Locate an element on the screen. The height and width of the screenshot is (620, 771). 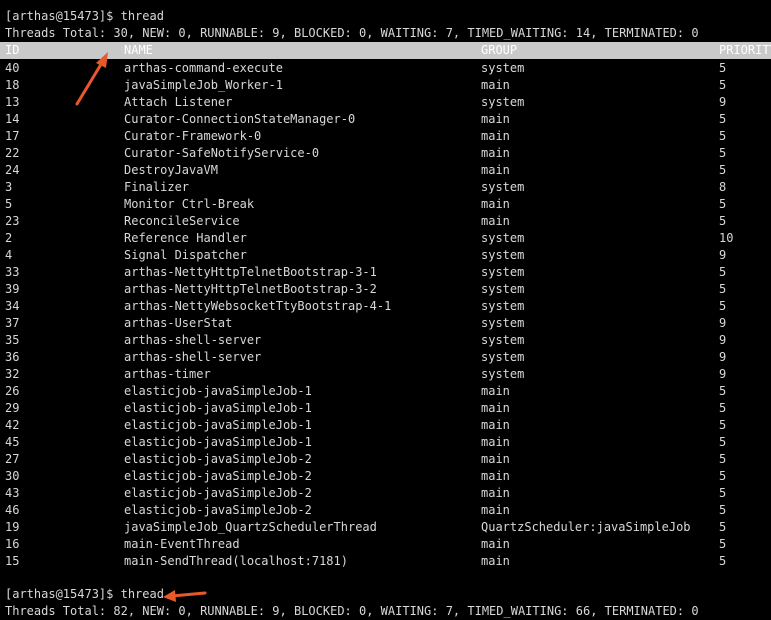
table-row: 36 arthas-shell-server system 9 is located at coordinates (385, 357).